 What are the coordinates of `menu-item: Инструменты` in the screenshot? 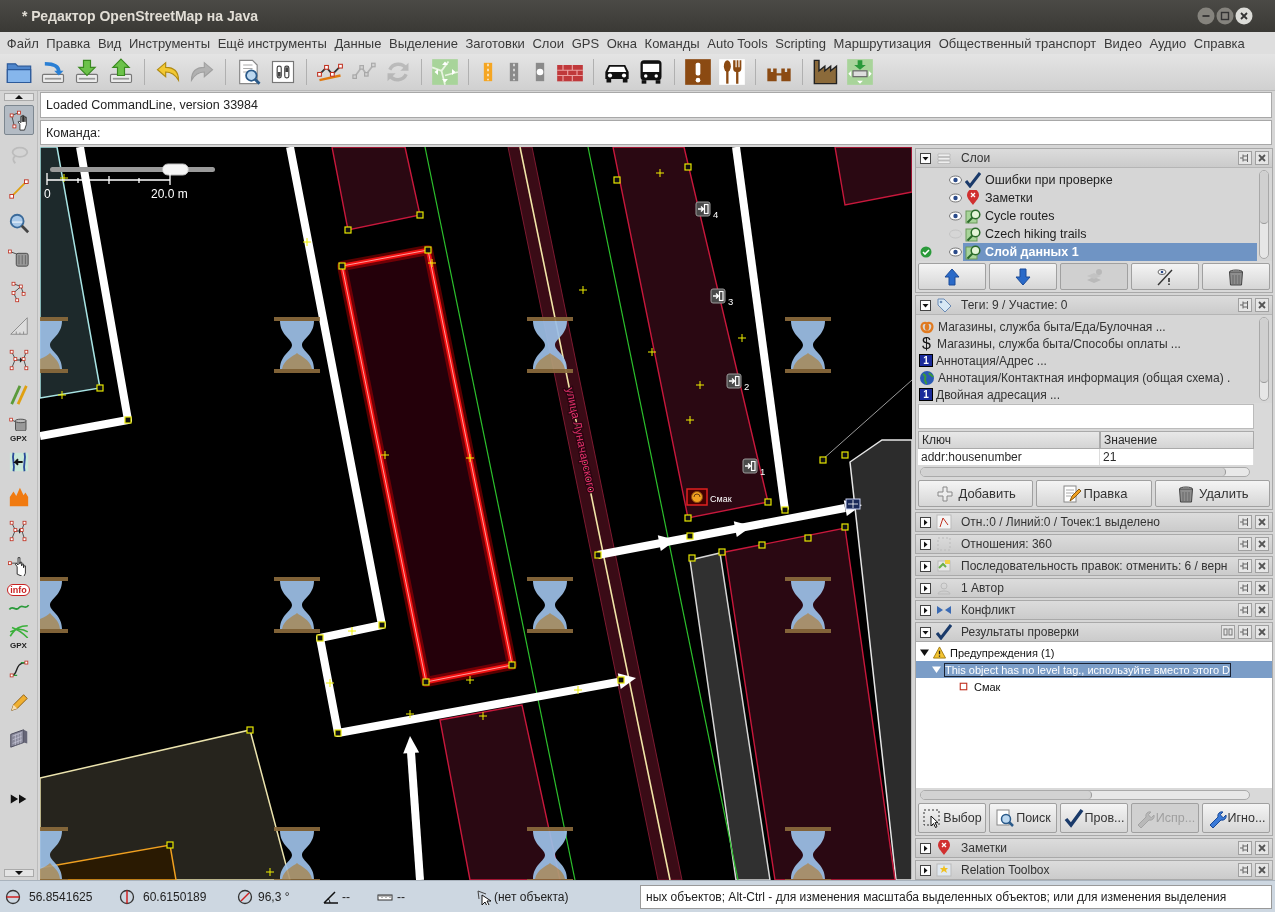 It's located at (169, 43).